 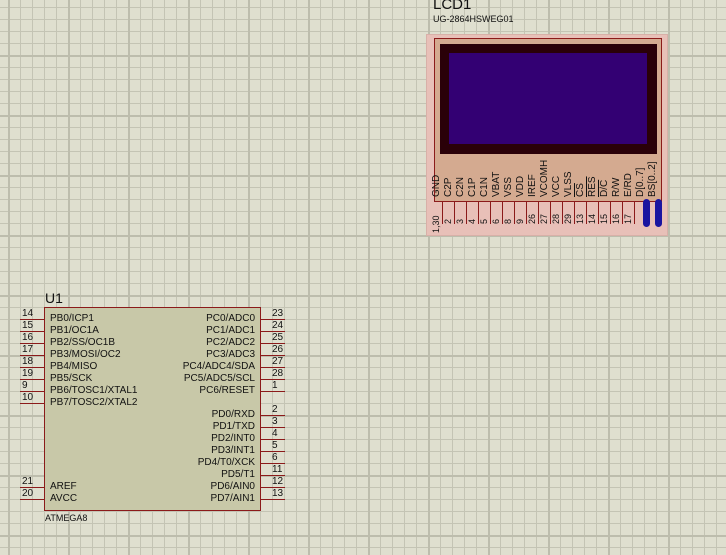 I want to click on lcd-pin-label: E/RD, so click(x=628, y=185).